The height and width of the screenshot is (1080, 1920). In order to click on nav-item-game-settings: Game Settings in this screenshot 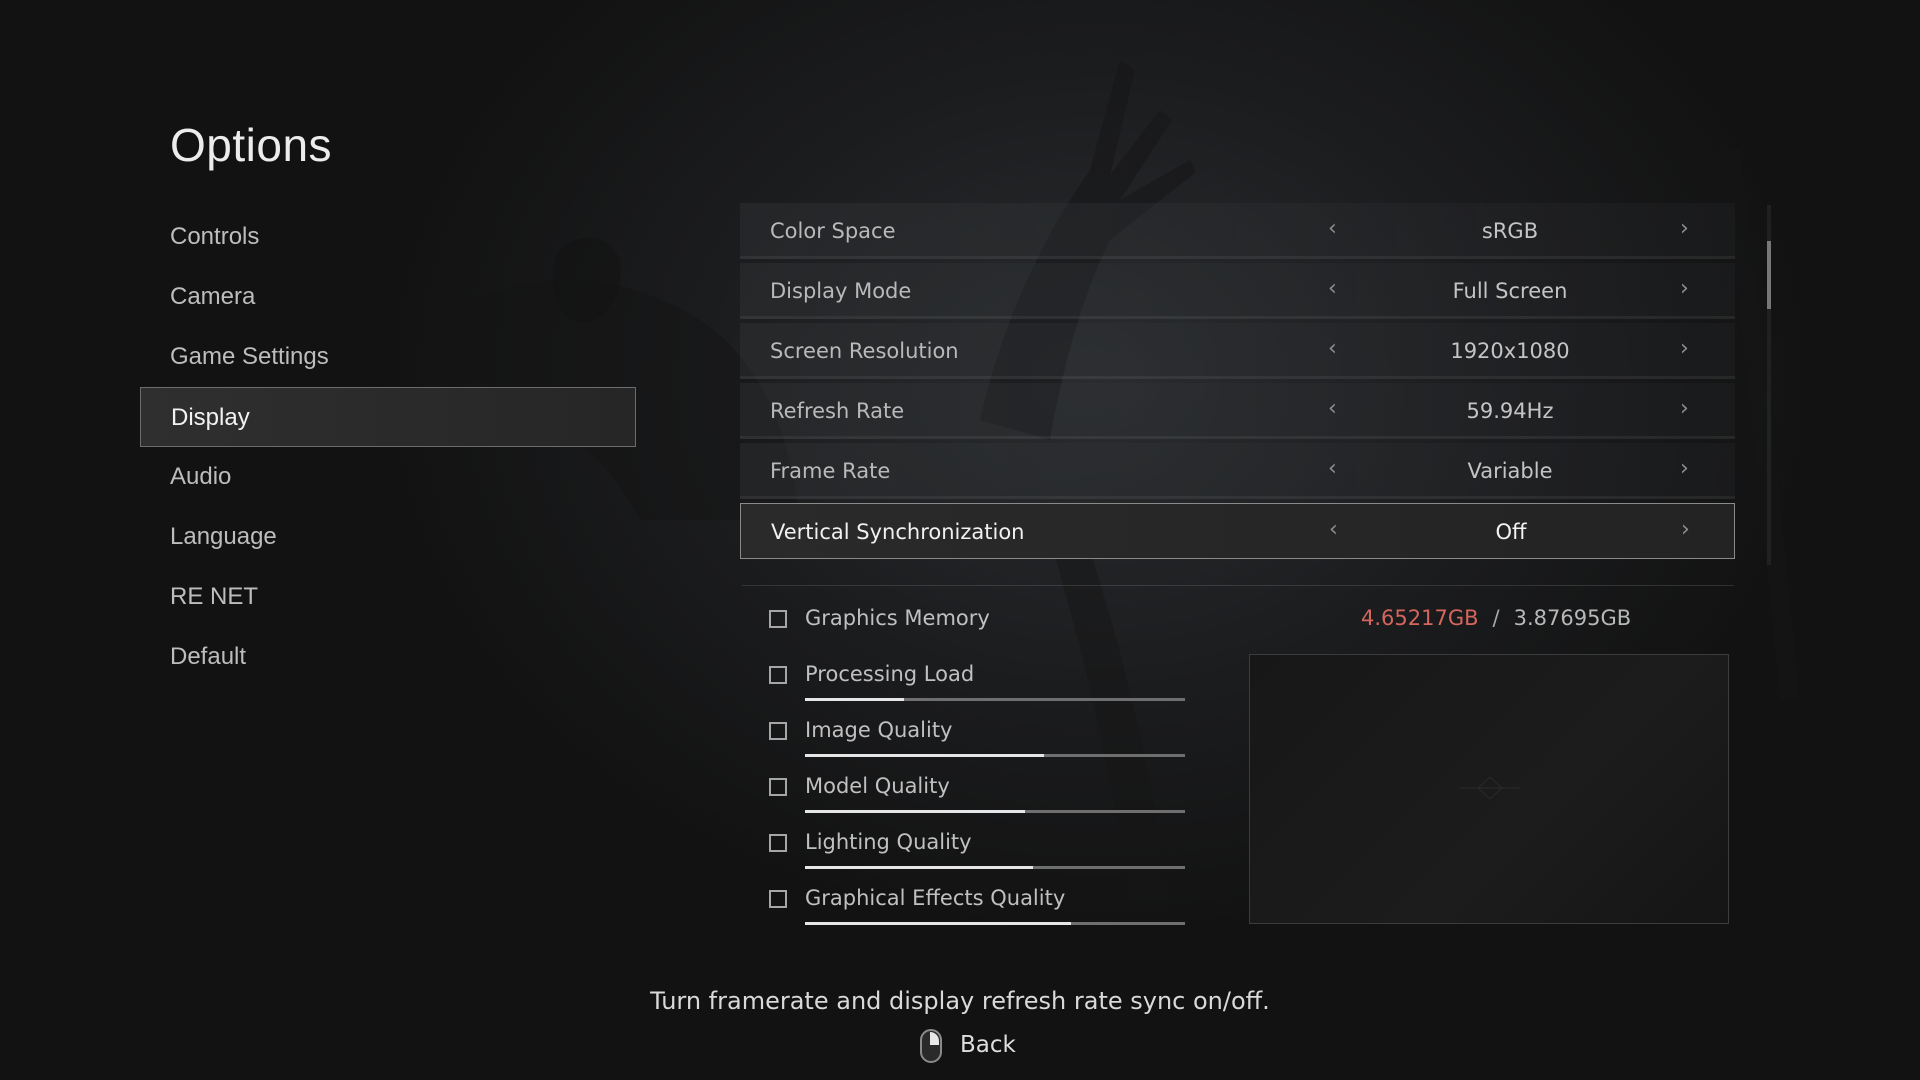, I will do `click(388, 357)`.